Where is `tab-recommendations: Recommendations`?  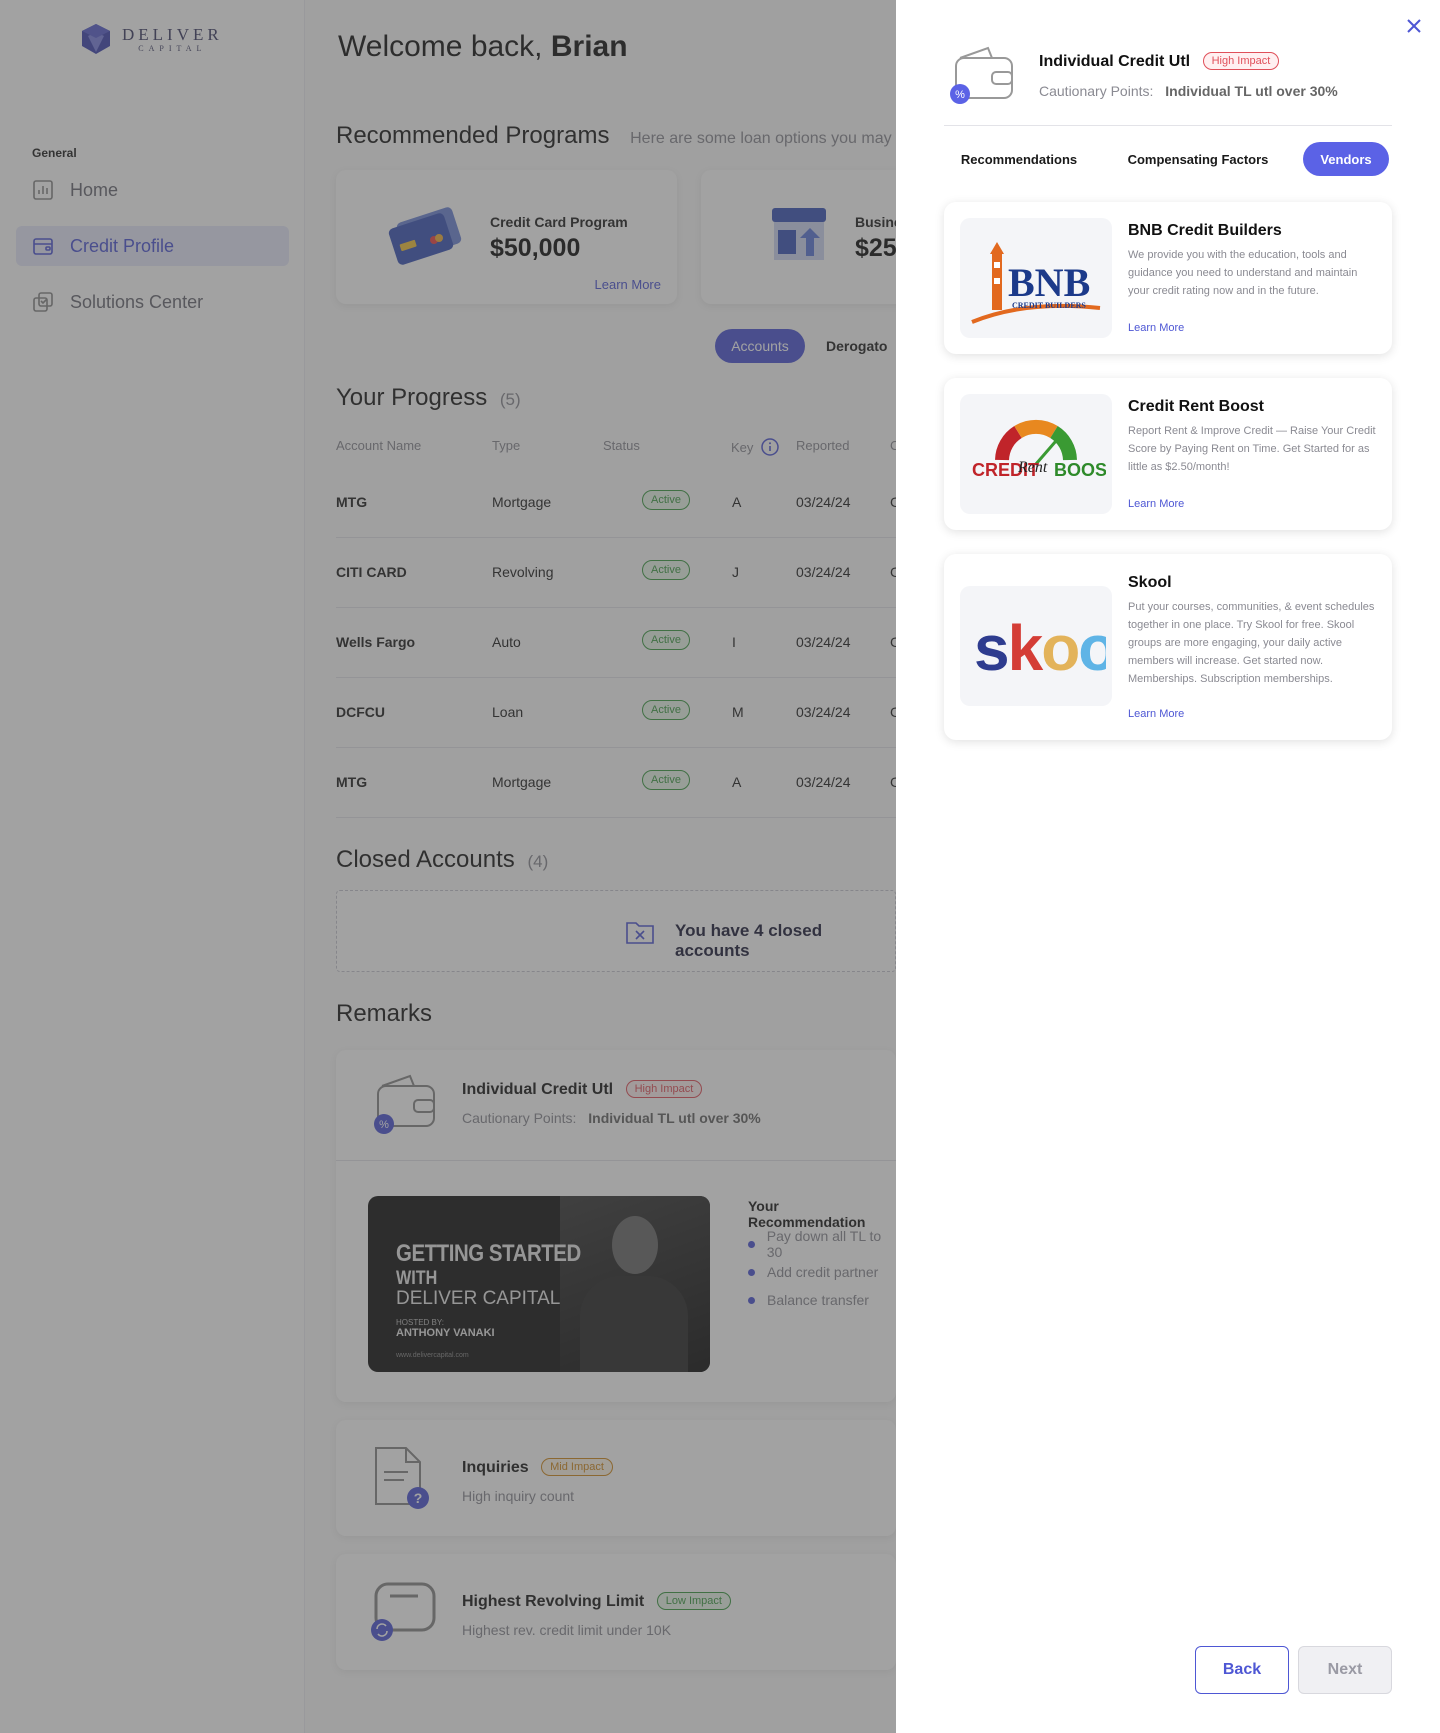
tab-recommendations: Recommendations is located at coordinates (1019, 159).